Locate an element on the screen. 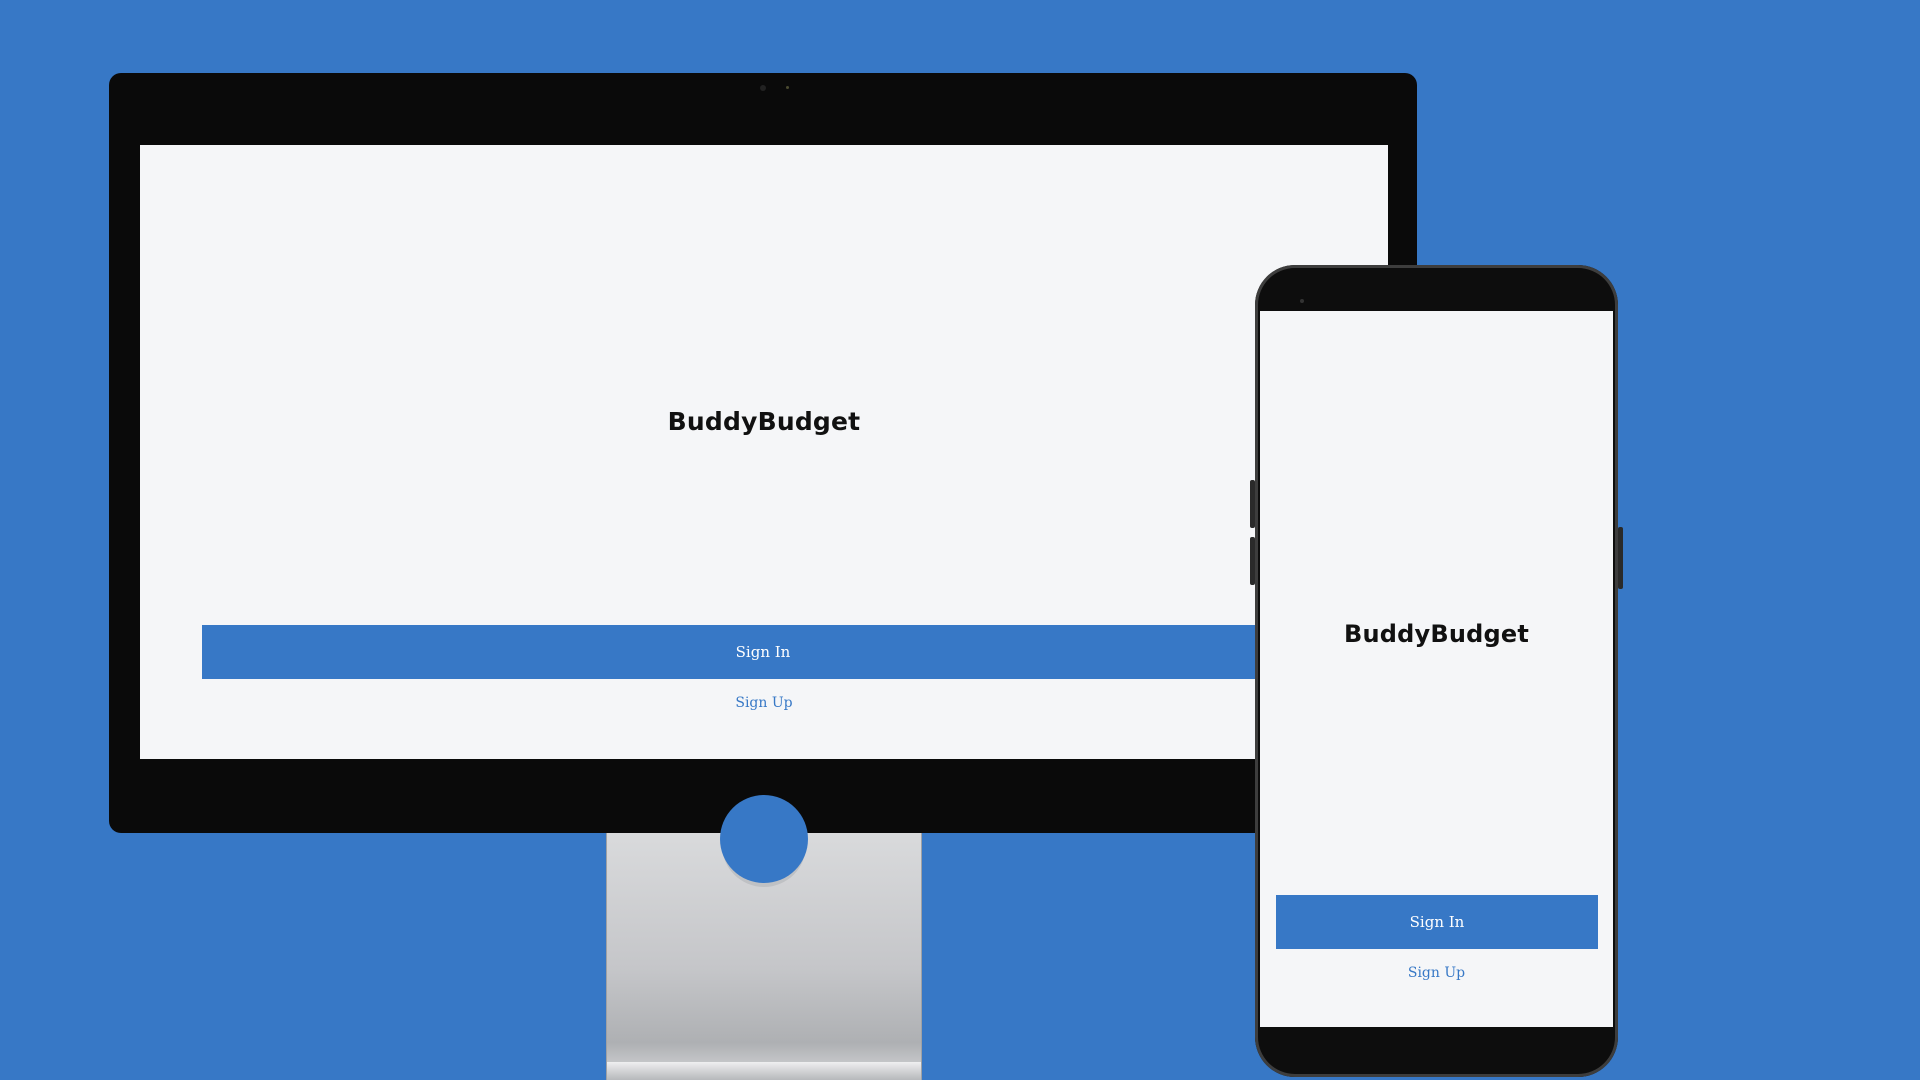  camera-indicator-icon is located at coordinates (787, 87).